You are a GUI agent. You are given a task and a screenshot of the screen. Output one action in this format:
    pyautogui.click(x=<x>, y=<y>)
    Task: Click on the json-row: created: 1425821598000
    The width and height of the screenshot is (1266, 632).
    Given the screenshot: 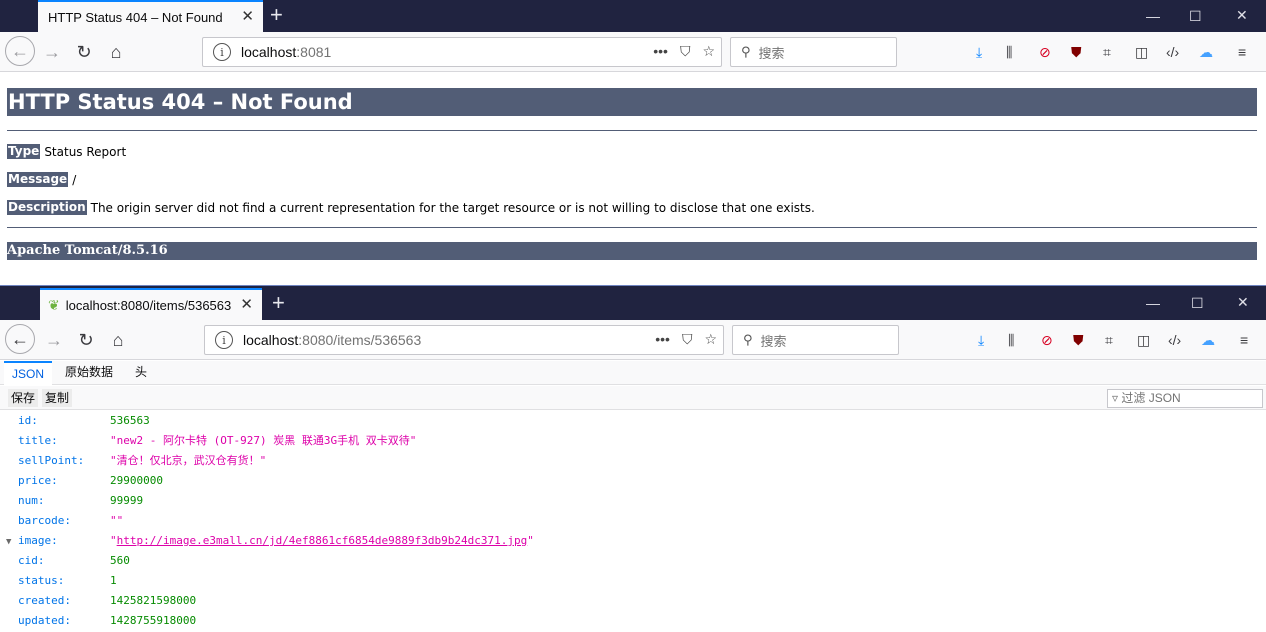 What is the action you would take?
    pyautogui.click(x=633, y=601)
    